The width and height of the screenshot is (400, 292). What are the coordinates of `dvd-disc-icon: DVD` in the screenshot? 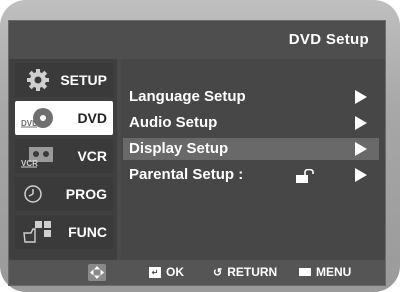 It's located at (37, 118).